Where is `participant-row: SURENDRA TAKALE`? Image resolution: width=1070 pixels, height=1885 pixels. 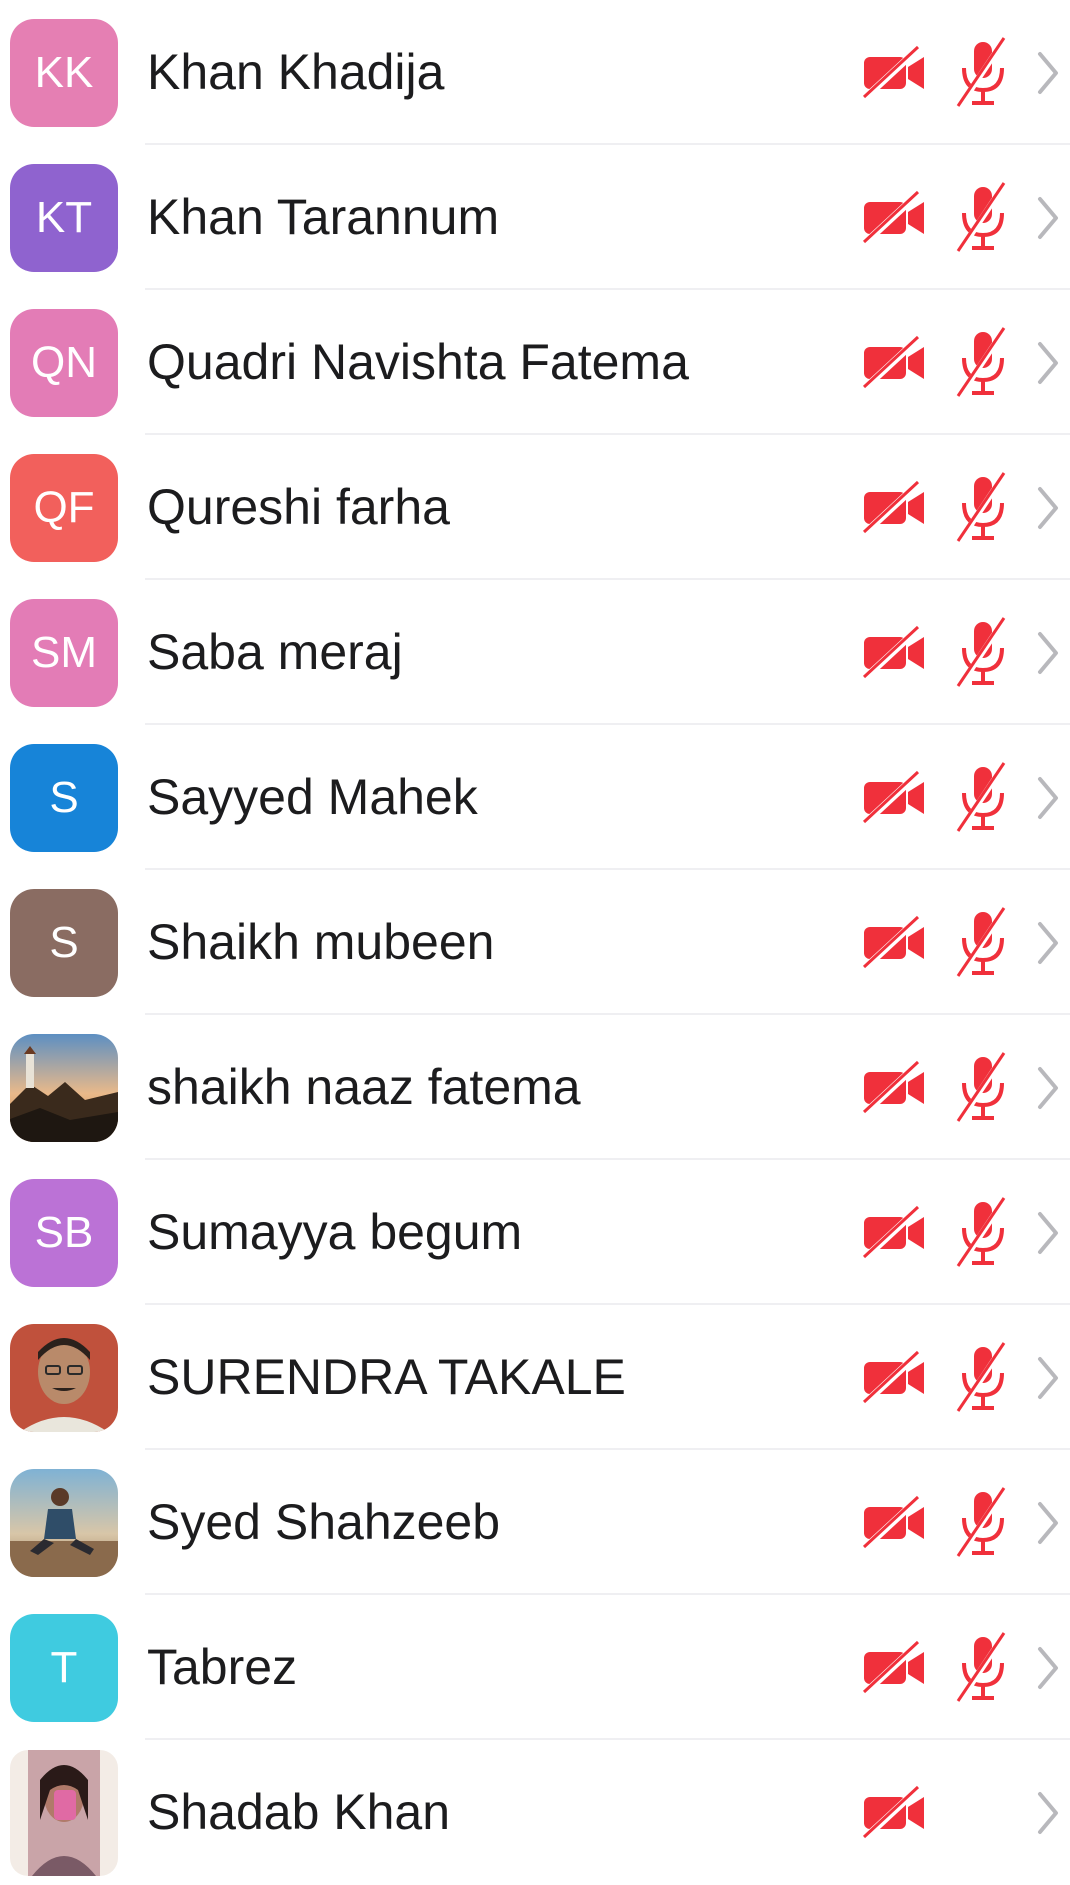 participant-row: SURENDRA TAKALE is located at coordinates (535, 1377).